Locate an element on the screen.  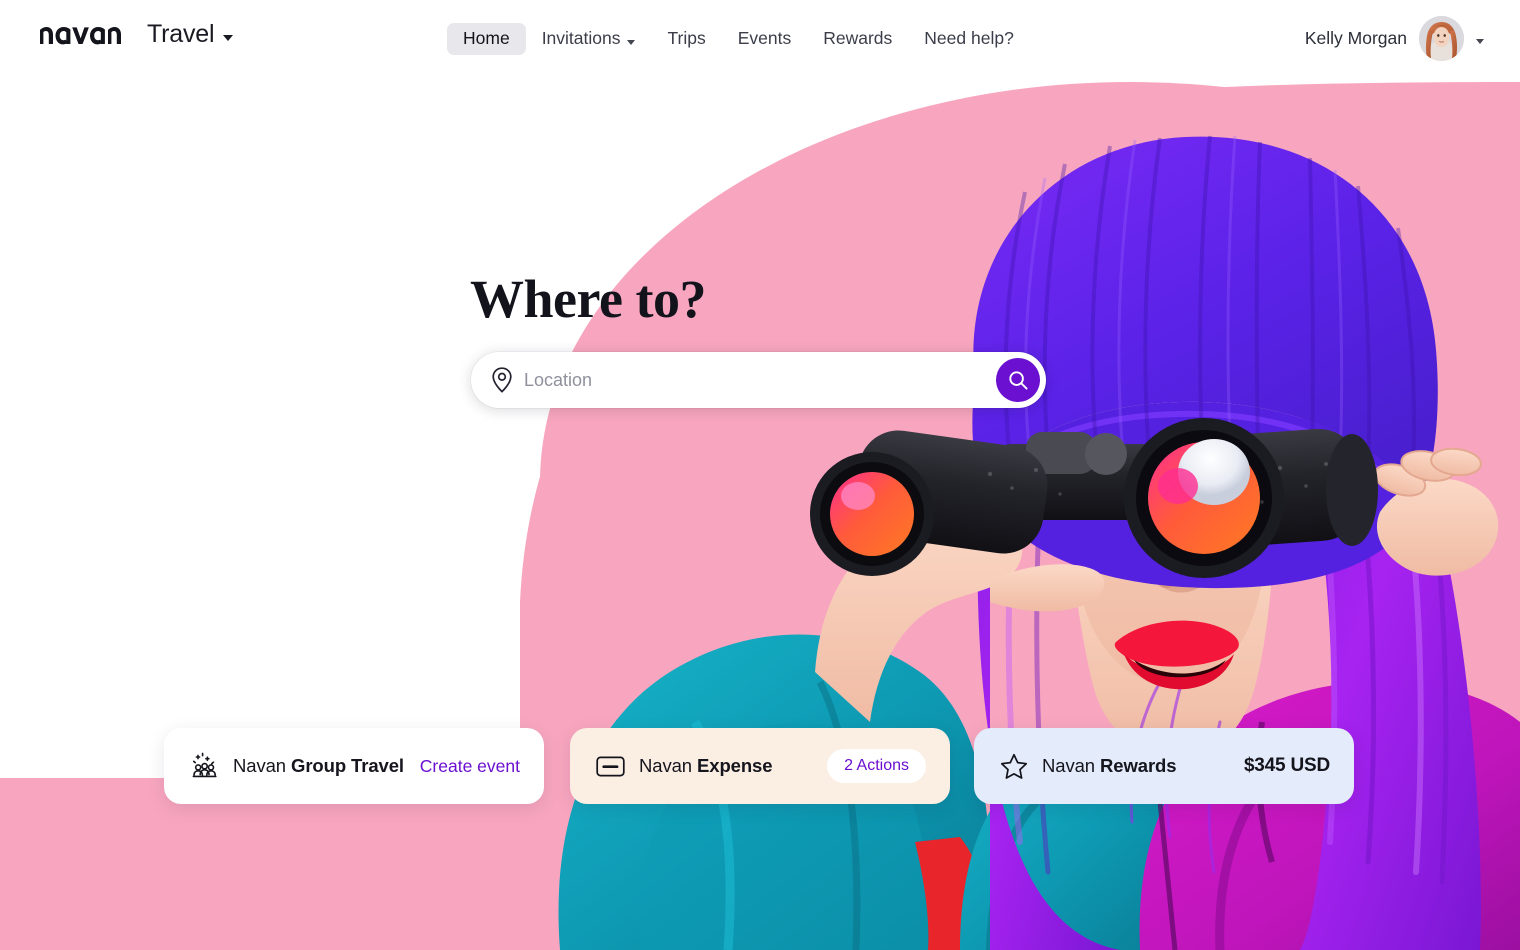
nav-item-label: Invitations is located at coordinates (581, 38).